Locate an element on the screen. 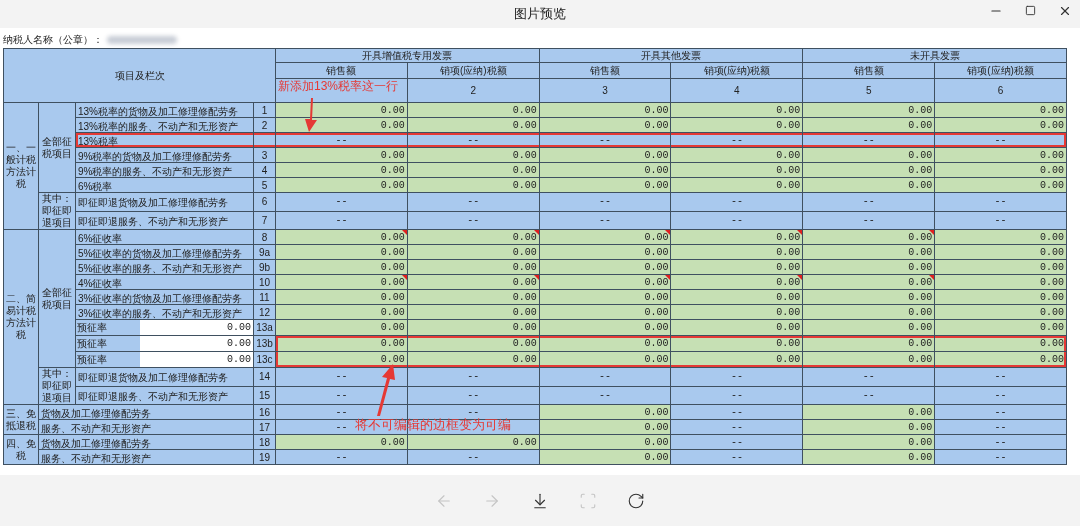 The width and height of the screenshot is (1080, 526). window-title: 图片预览 is located at coordinates (540, 14).